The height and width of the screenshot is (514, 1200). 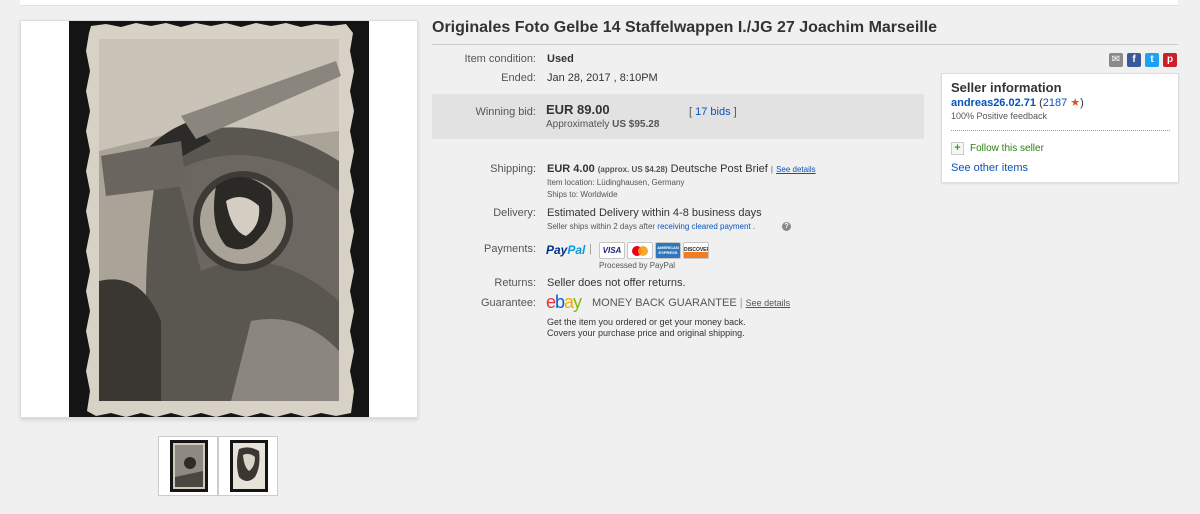 What do you see at coordinates (703, 226) in the screenshot?
I see `cleared-payment-link: receiving cleared payment` at bounding box center [703, 226].